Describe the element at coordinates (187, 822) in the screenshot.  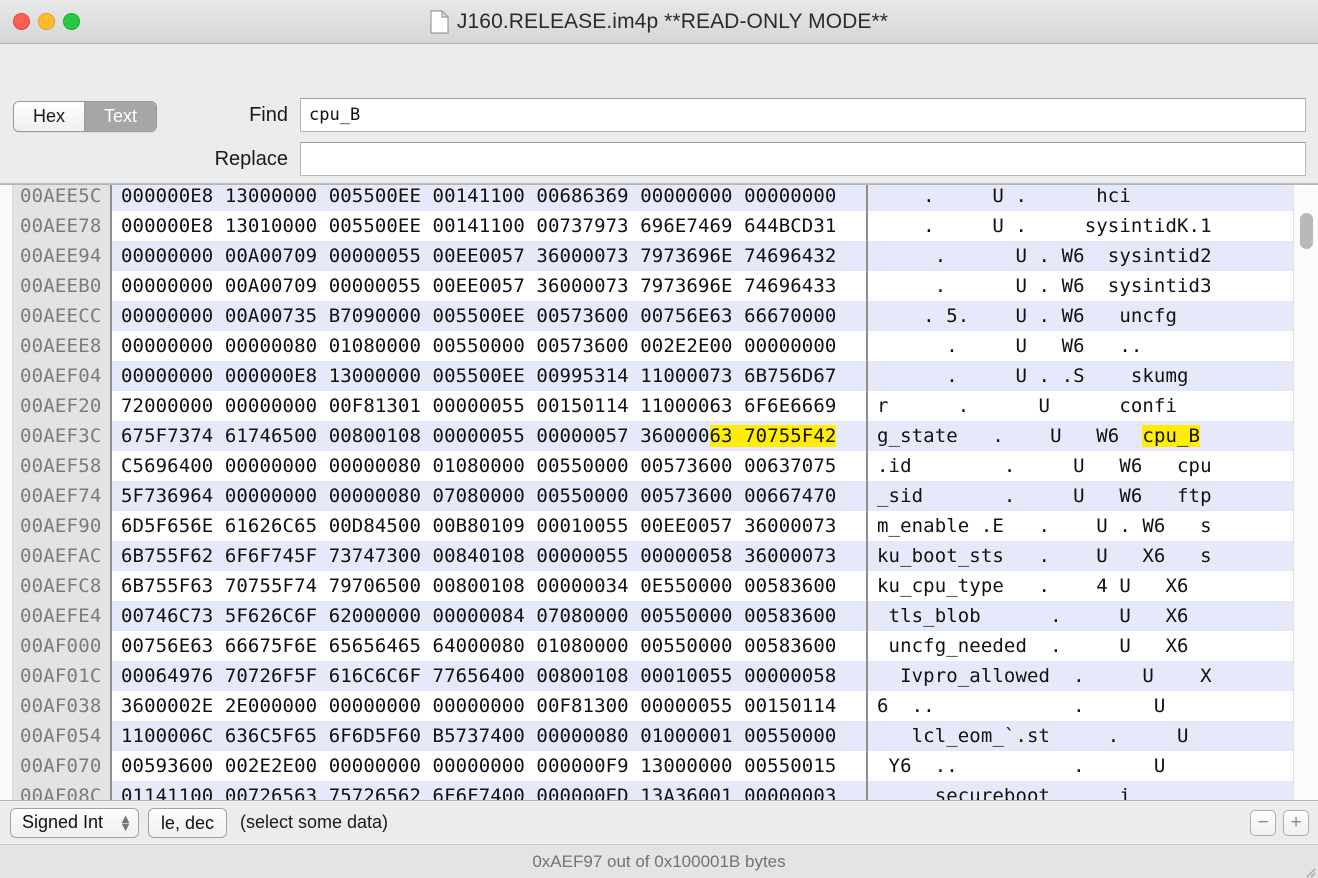
I see `endianness-button: le, dec` at that location.